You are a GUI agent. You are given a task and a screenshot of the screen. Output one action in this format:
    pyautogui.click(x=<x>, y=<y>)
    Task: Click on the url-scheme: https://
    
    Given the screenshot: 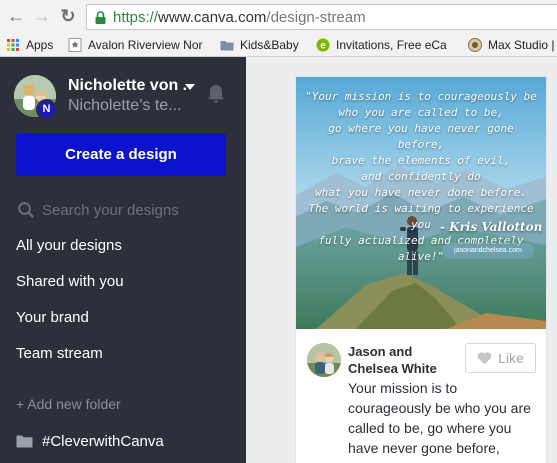 What is the action you would take?
    pyautogui.click(x=136, y=17)
    